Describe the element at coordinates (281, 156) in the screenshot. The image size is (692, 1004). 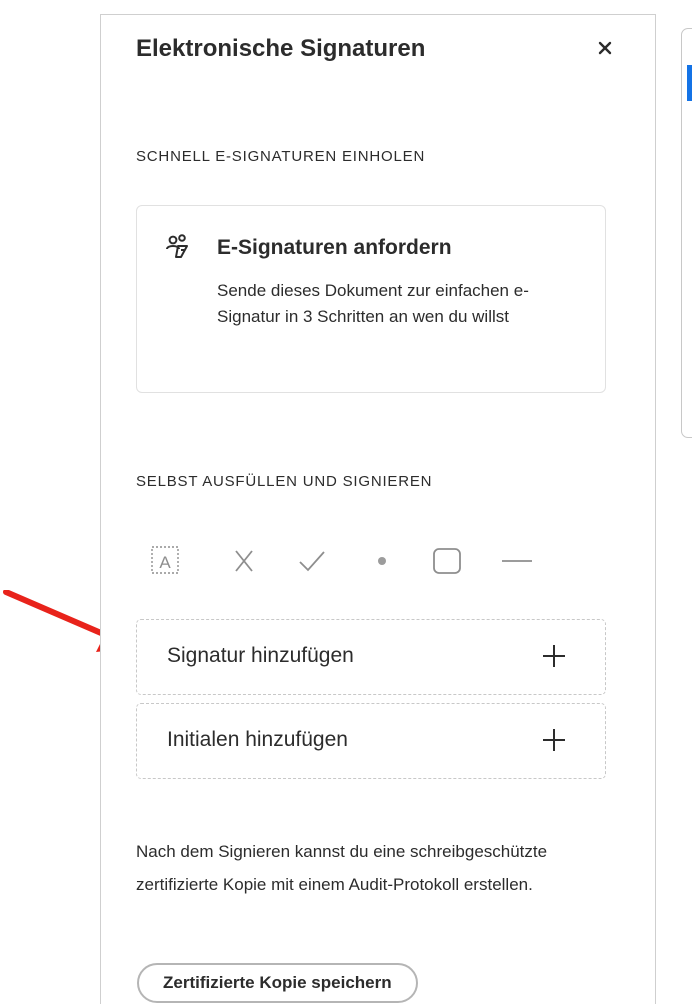
I see `quick-esign-section-label: SCHNELL E-SIGNATUREN EINHOLEN` at that location.